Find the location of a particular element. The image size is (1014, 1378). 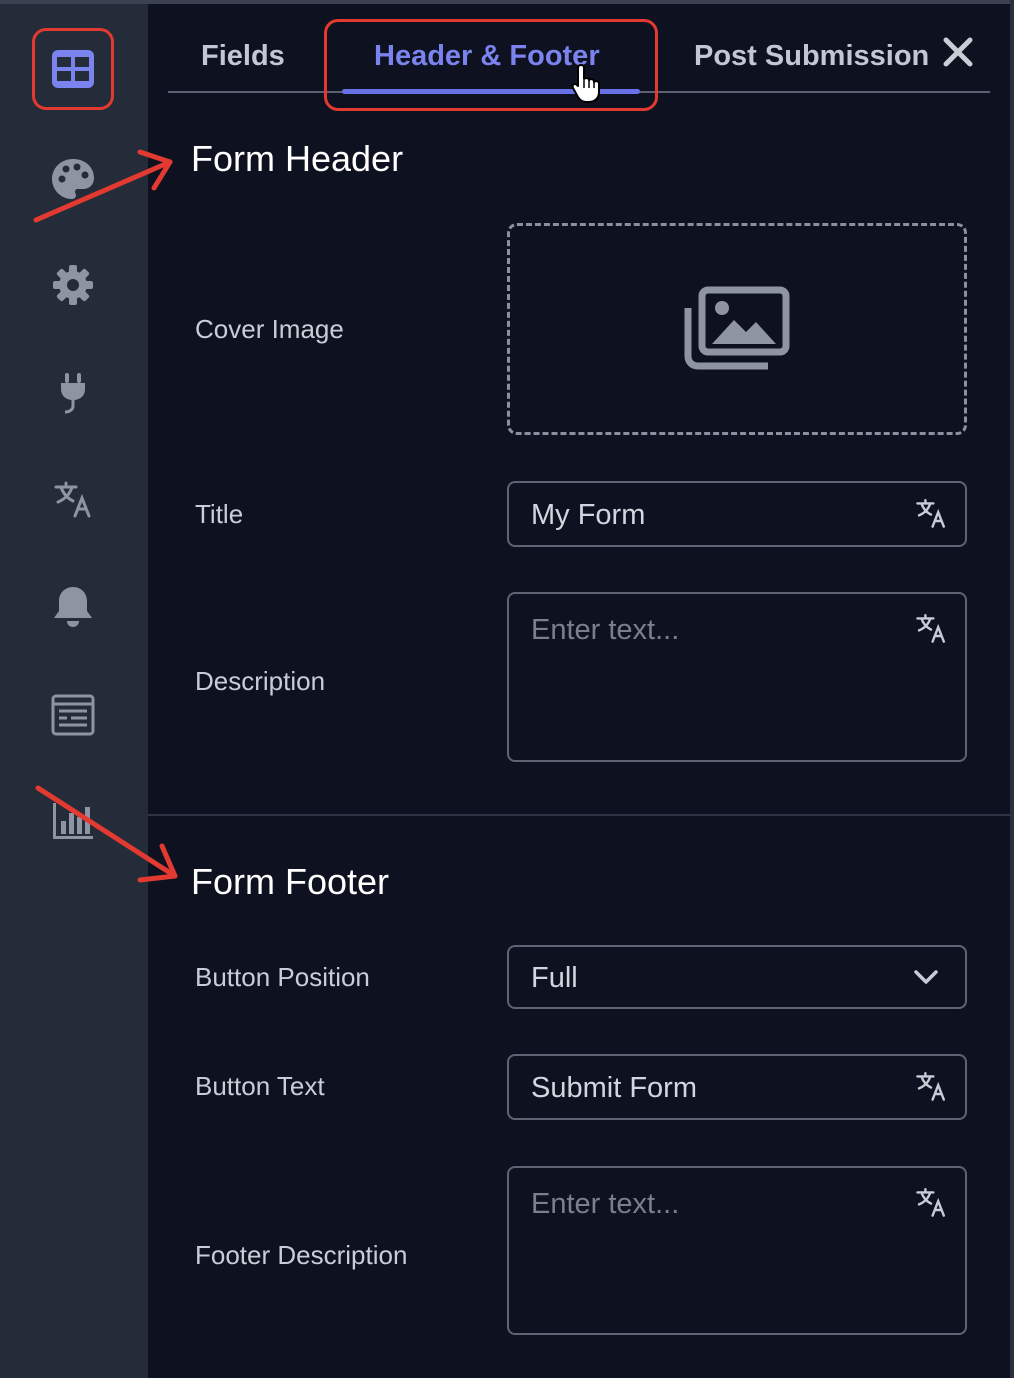

gear-icon is located at coordinates (73, 285).